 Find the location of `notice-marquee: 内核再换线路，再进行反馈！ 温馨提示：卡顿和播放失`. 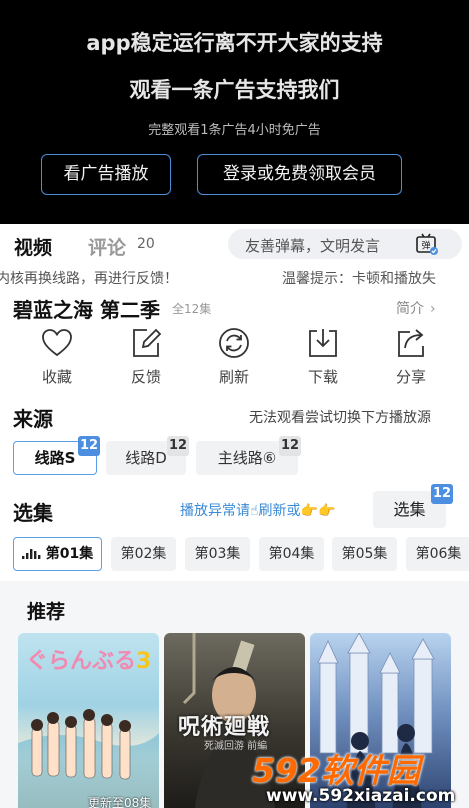

notice-marquee: 内核再换线路，再进行反馈！ 温馨提示：卡顿和播放失 is located at coordinates (234, 277).